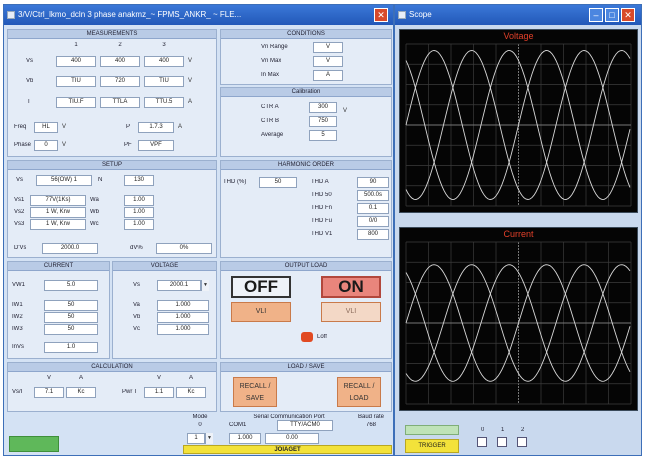 This screenshot has height=459, width=645. Describe the element at coordinates (58, 224) in the screenshot. I see `setup-row3-value: 1 W, Krw` at that location.